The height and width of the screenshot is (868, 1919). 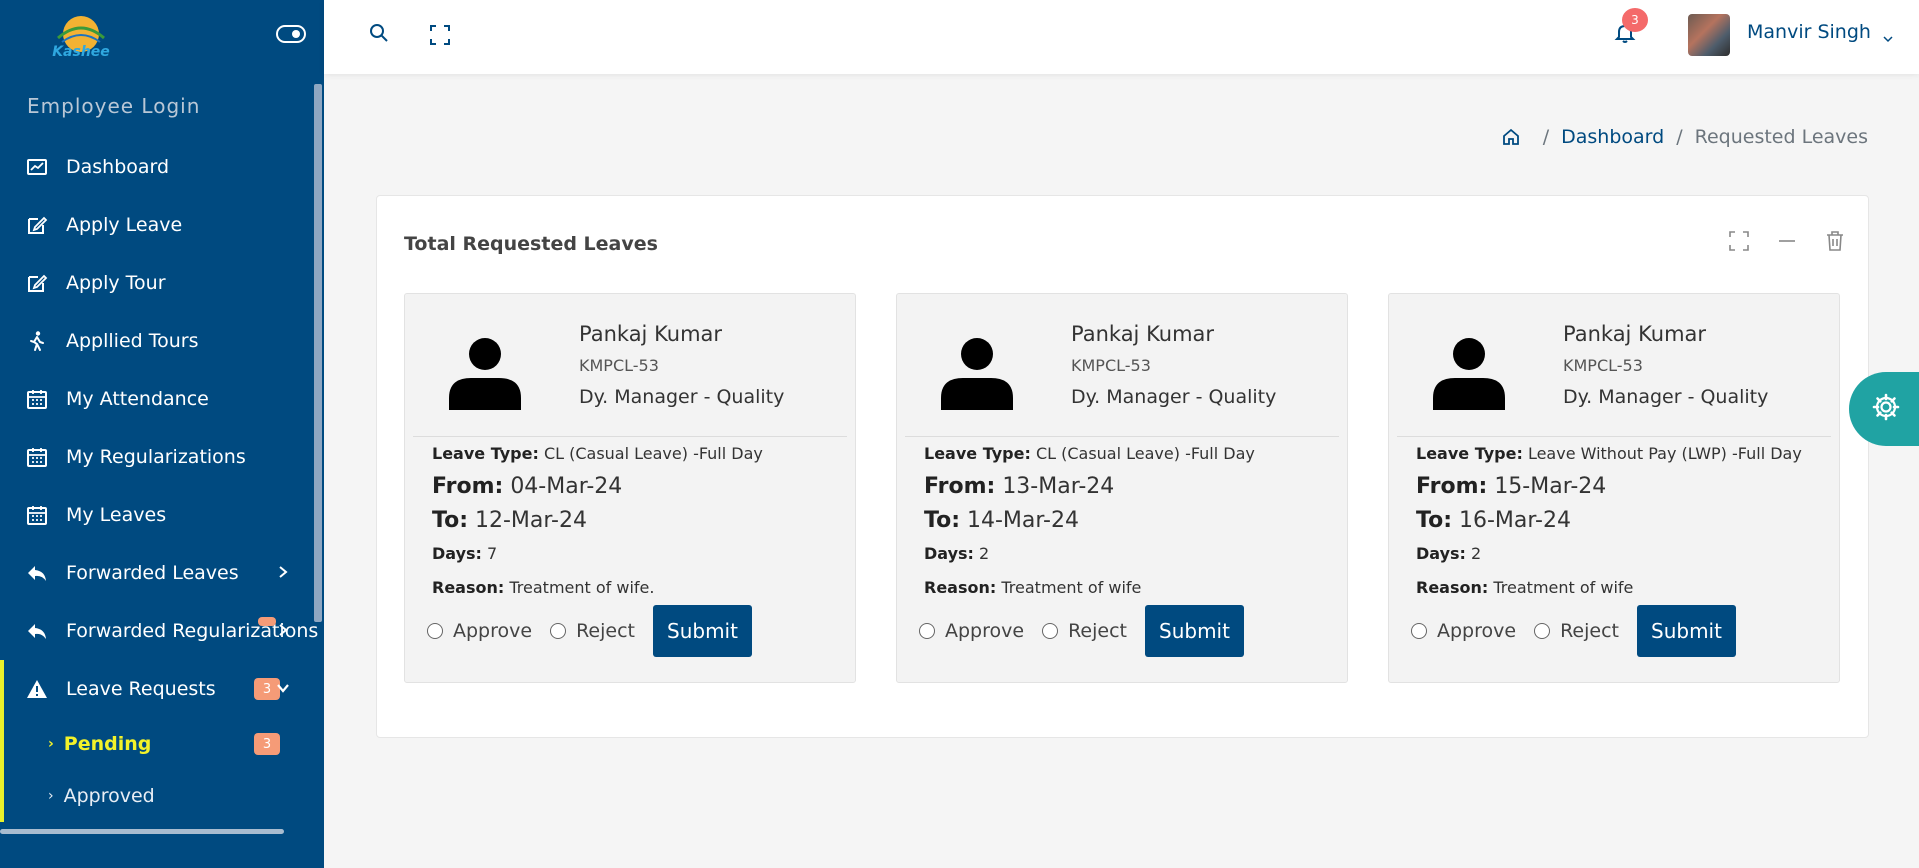 I want to click on svg-text: Kashee, so click(x=81, y=52).